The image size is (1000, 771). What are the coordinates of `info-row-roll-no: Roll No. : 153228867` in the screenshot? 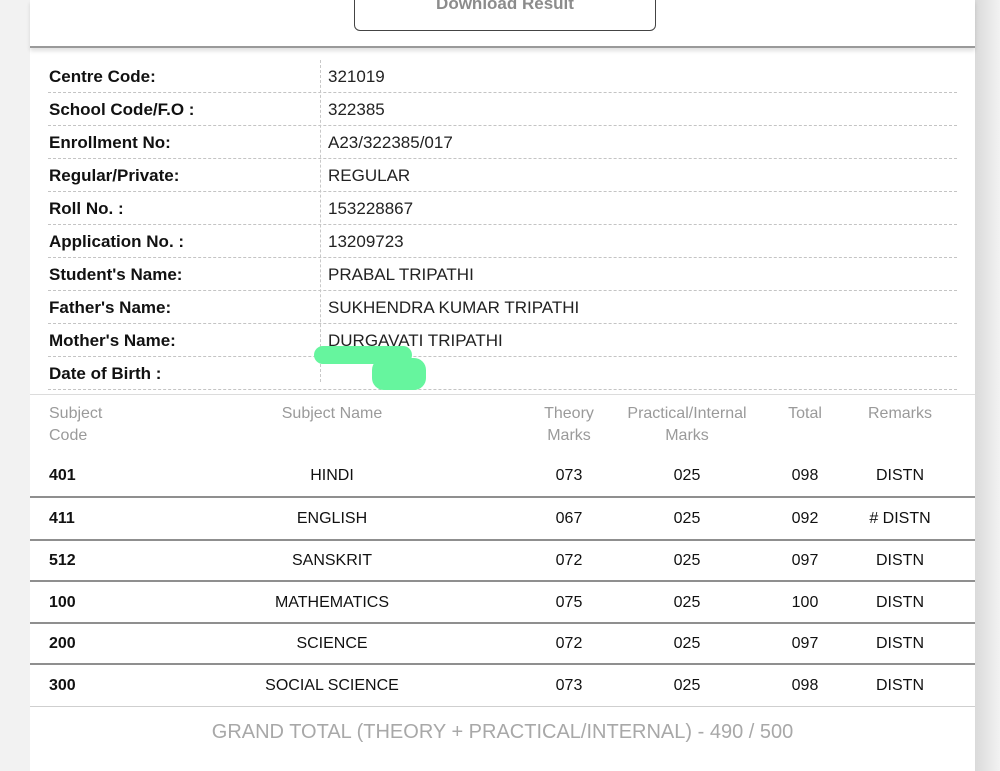 It's located at (502, 208).